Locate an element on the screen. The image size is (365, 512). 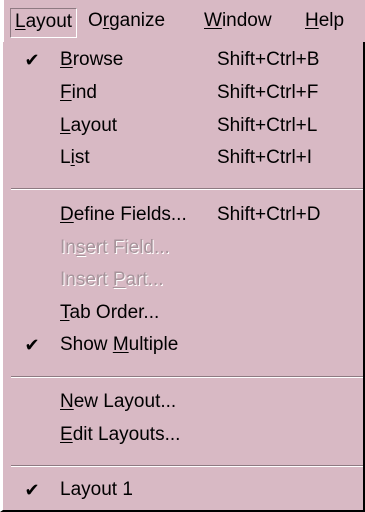
label-post: ultiple is located at coordinates (153, 344).